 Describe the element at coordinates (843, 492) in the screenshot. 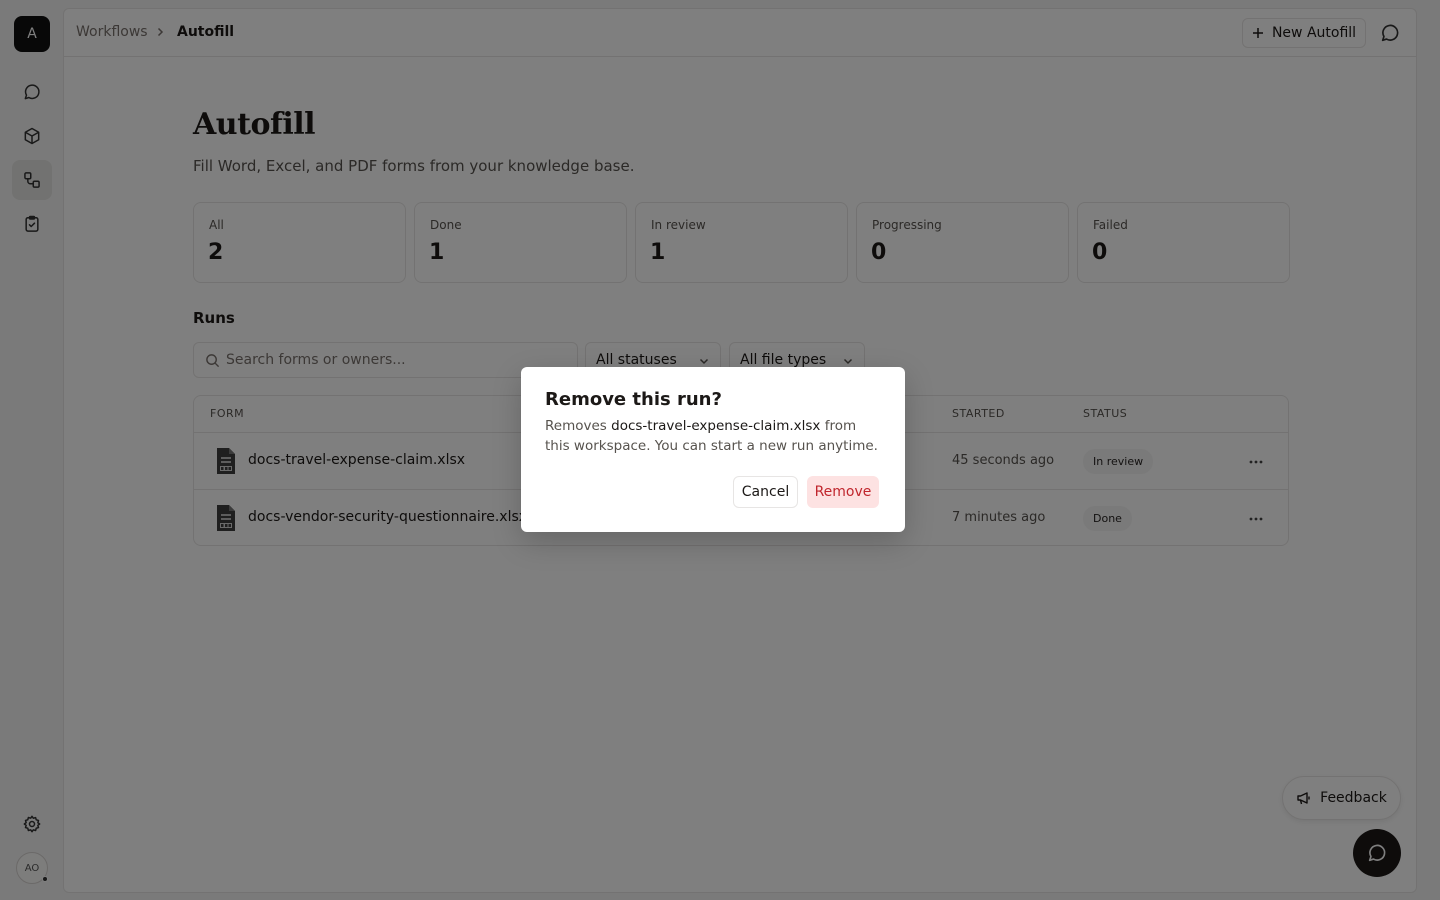

I see `remove-button: Remove` at that location.